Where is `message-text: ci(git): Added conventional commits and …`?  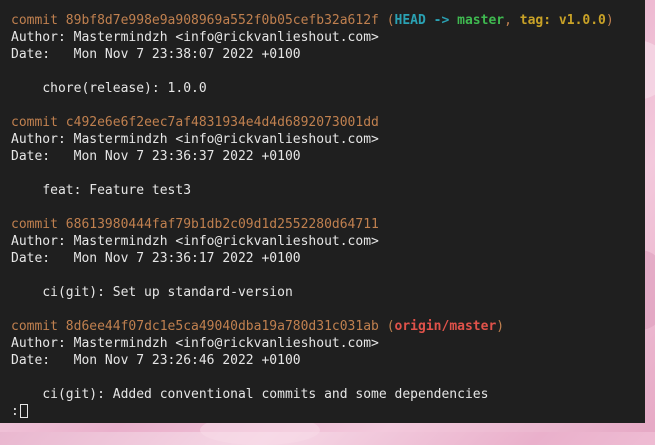
message-text: ci(git): Added conventional commits and … is located at coordinates (265, 394).